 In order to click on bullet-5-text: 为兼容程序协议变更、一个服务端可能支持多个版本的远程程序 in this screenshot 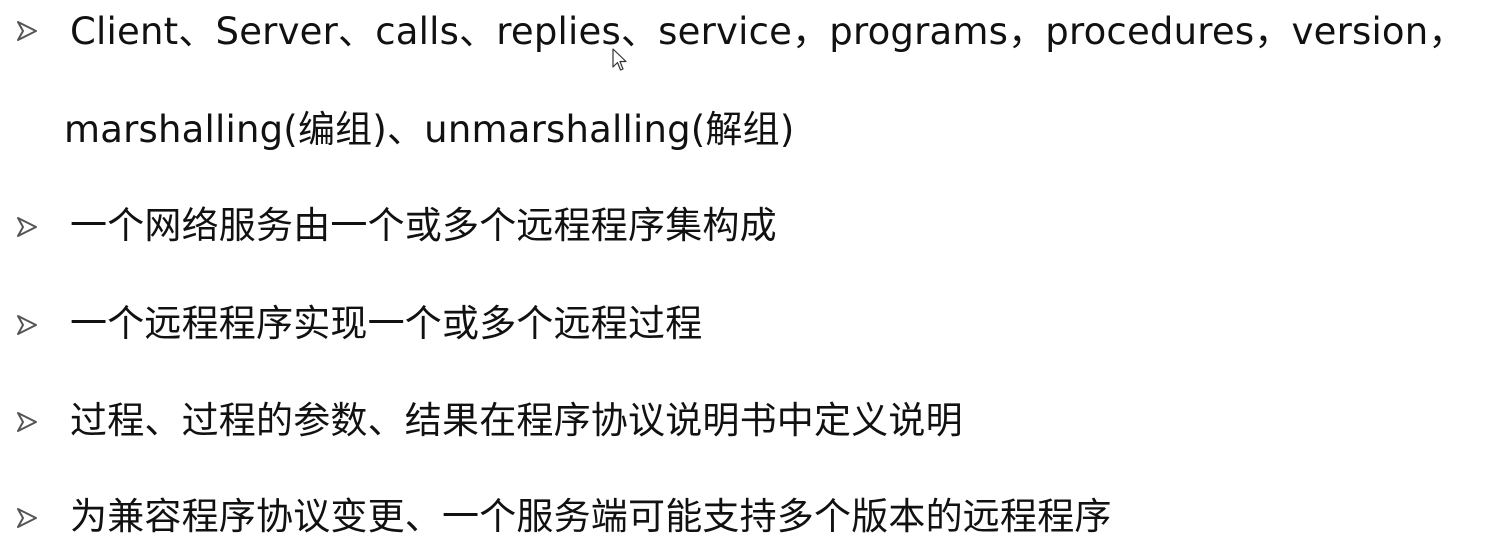, I will do `click(591, 516)`.